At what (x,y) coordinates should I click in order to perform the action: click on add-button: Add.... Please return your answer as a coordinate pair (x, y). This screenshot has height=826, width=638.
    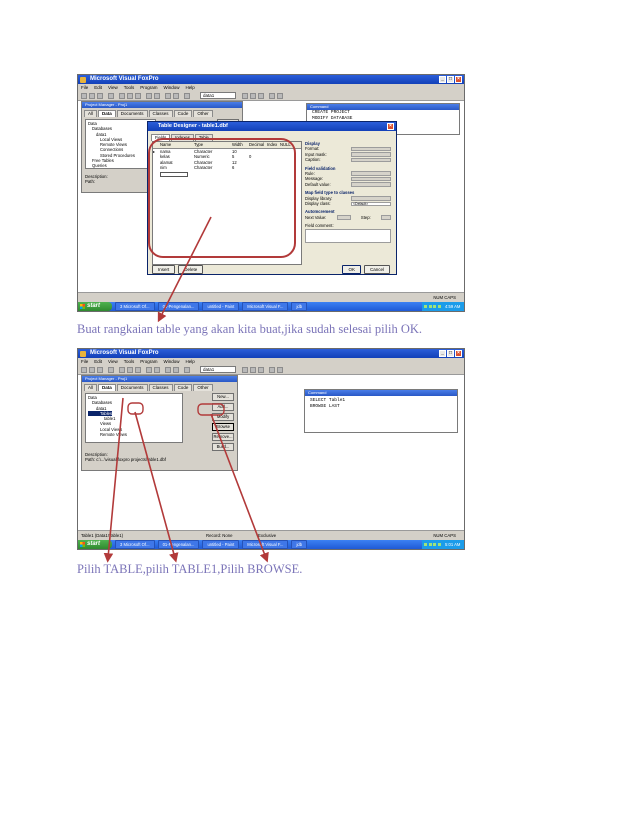
    Looking at the image, I should click on (223, 407).